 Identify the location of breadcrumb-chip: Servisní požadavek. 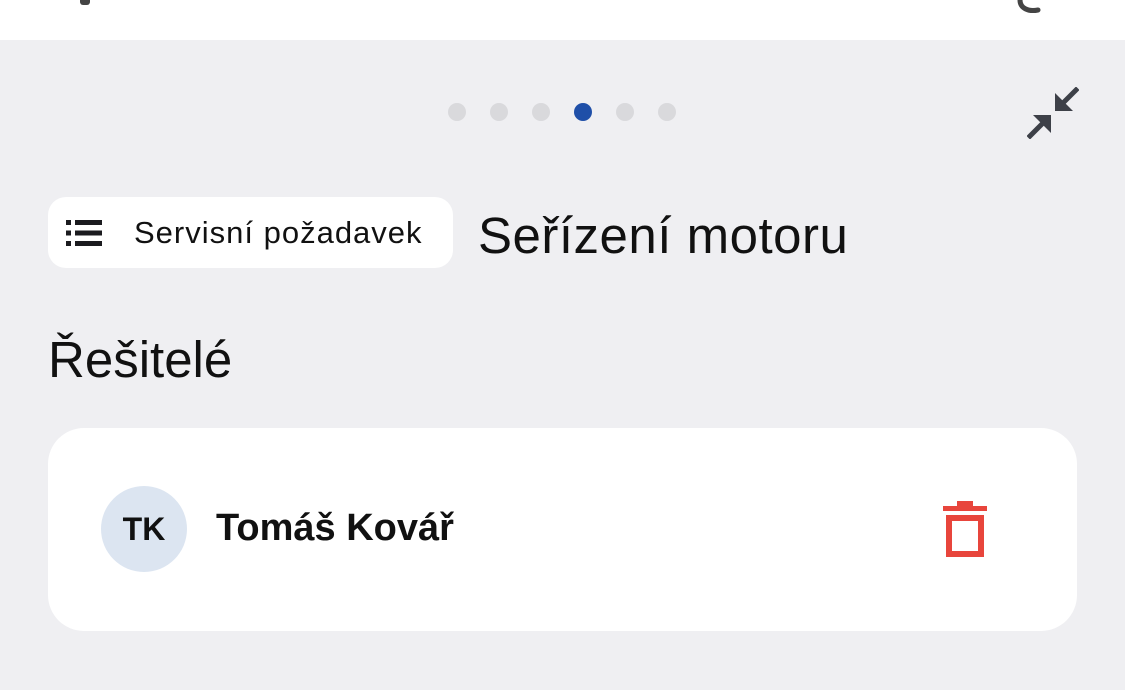
(250, 232).